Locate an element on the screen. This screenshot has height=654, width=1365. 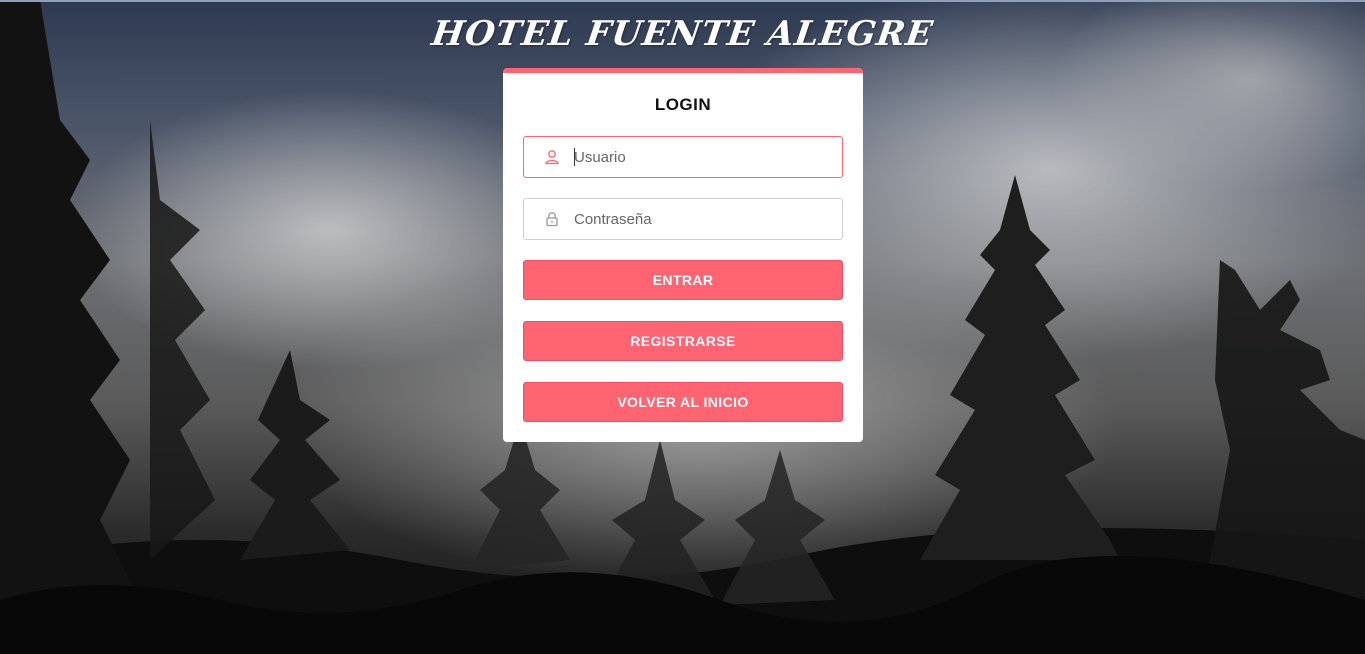
register-button: REGISTRARSE is located at coordinates (683, 341).